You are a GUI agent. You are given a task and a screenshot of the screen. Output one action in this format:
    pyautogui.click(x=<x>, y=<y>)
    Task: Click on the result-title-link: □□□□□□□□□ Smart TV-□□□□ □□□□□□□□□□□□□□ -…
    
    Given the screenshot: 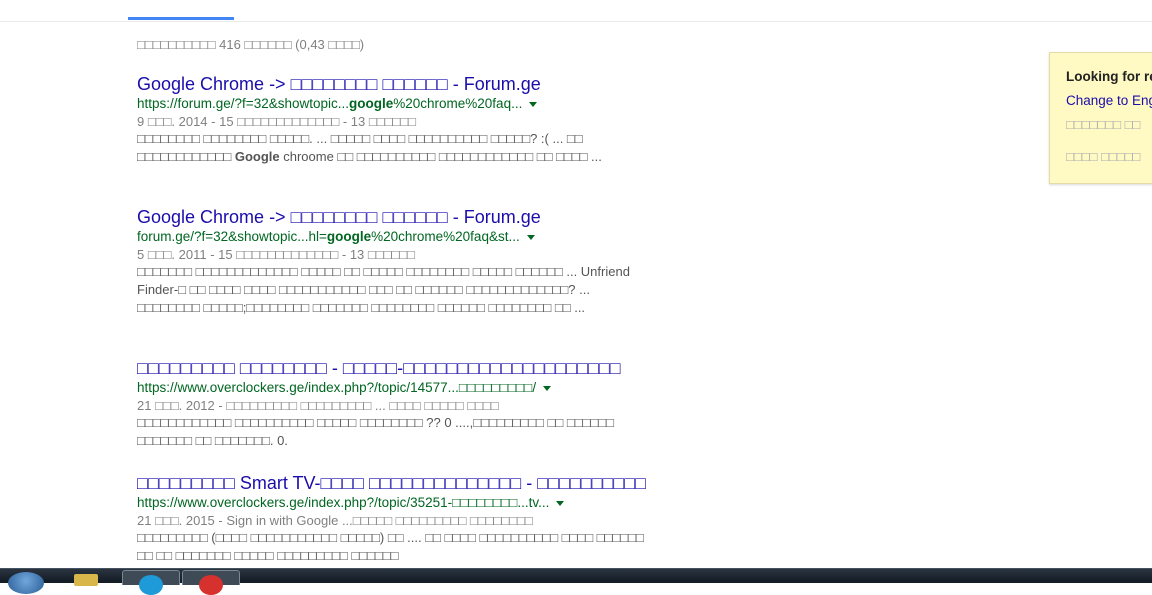 What is the action you would take?
    pyautogui.click(x=394, y=483)
    